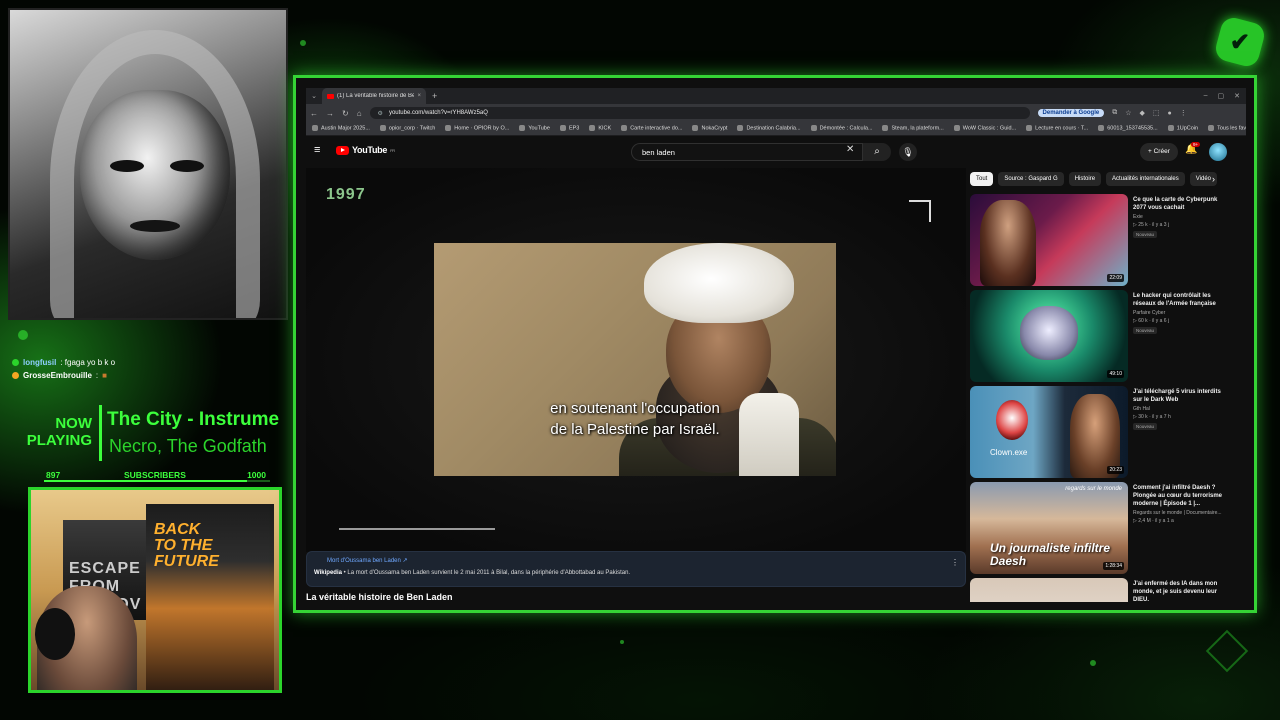 This screenshot has height=720, width=1280. What do you see at coordinates (850, 149) in the screenshot?
I see `clear-search-icon: ✕` at bounding box center [850, 149].